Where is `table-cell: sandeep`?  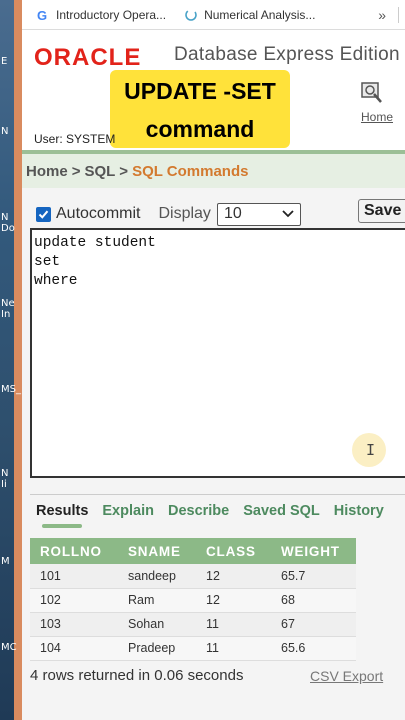
table-cell: sandeep is located at coordinates (157, 576).